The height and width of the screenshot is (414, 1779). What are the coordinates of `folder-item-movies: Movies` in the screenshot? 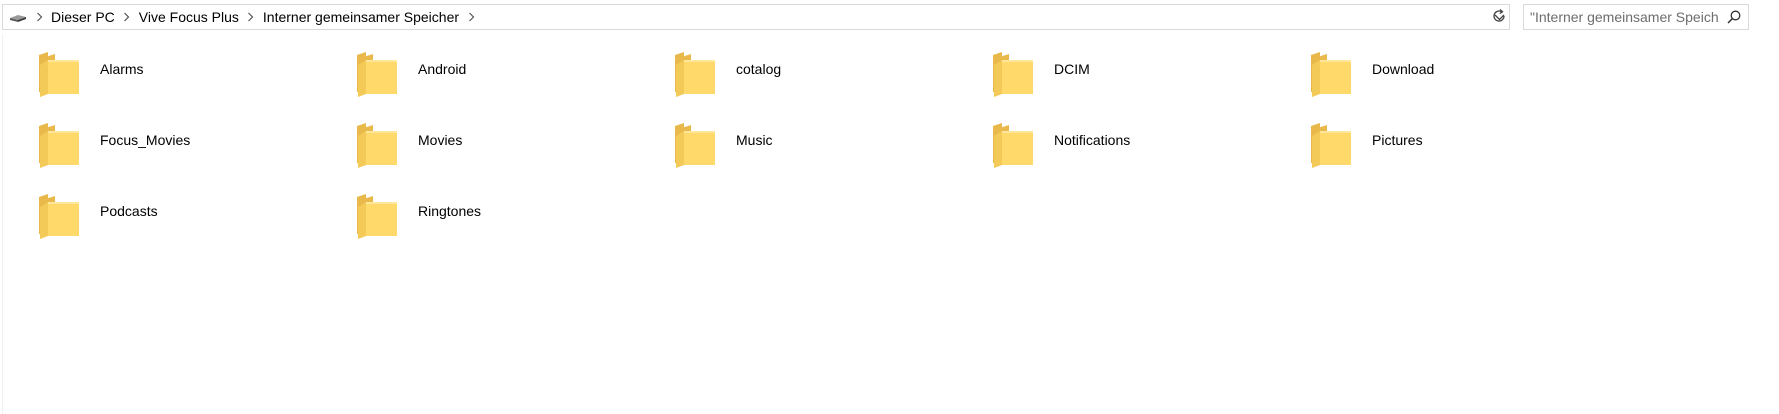 It's located at (480, 150).